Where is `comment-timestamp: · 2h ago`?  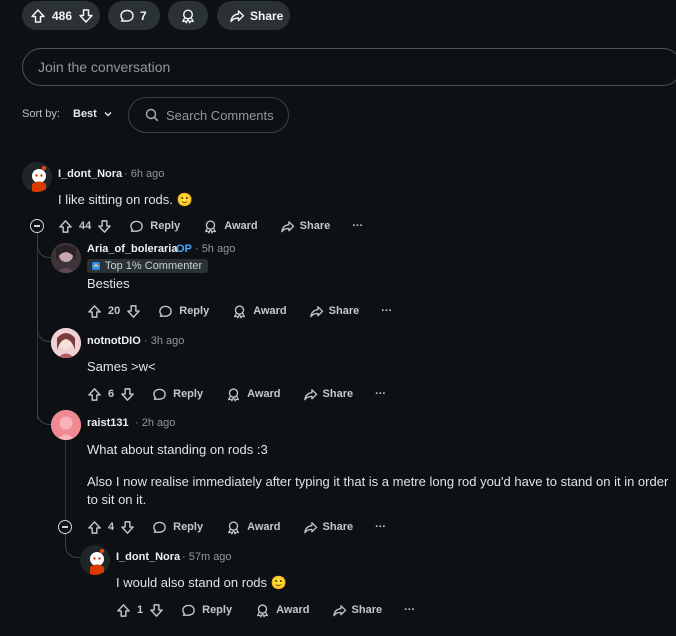
comment-timestamp: · 2h ago is located at coordinates (155, 423).